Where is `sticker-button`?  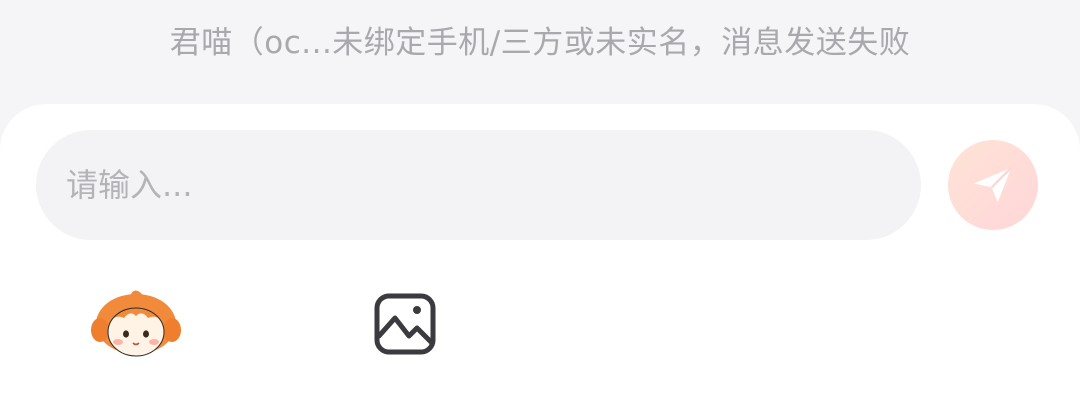
sticker-button is located at coordinates (136, 324).